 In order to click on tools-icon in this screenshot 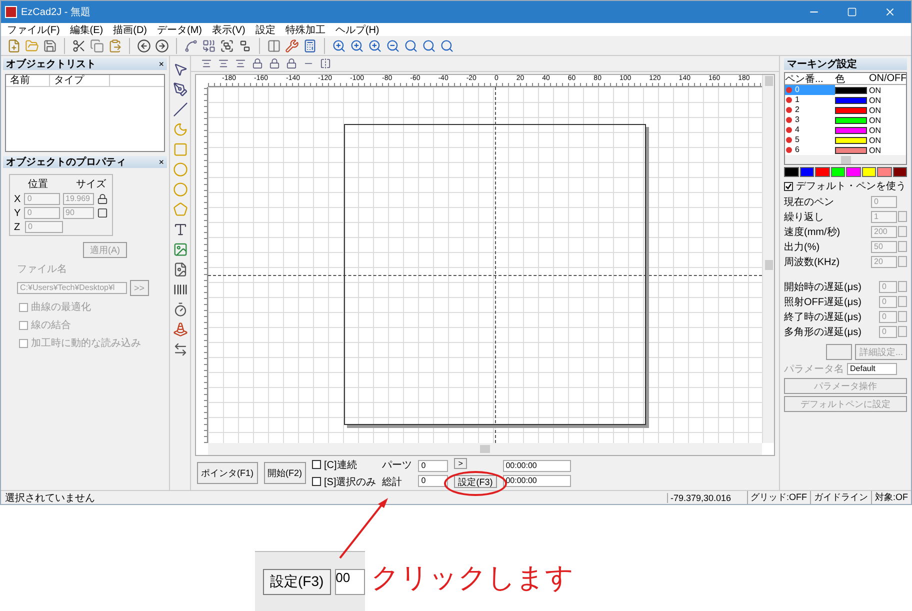, I will do `click(292, 45)`.